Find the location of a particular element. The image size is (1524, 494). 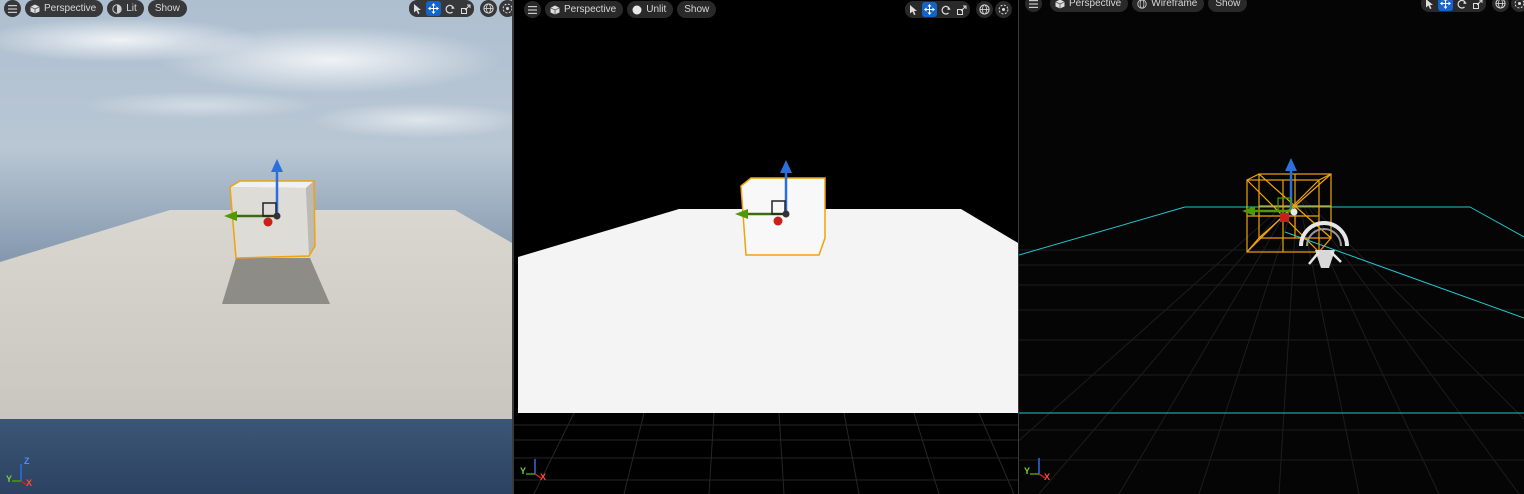

lit-circle-icon is located at coordinates (117, 8).